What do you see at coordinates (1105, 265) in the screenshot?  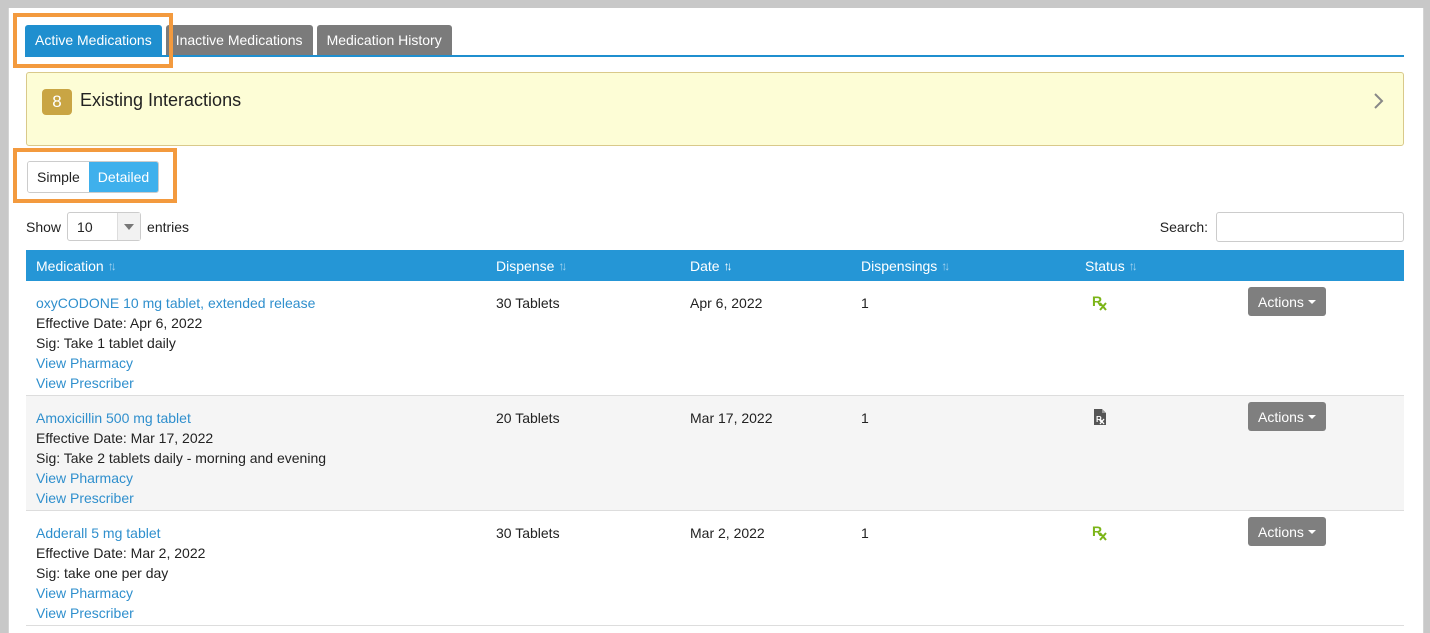 I see `header-status-label: Status` at bounding box center [1105, 265].